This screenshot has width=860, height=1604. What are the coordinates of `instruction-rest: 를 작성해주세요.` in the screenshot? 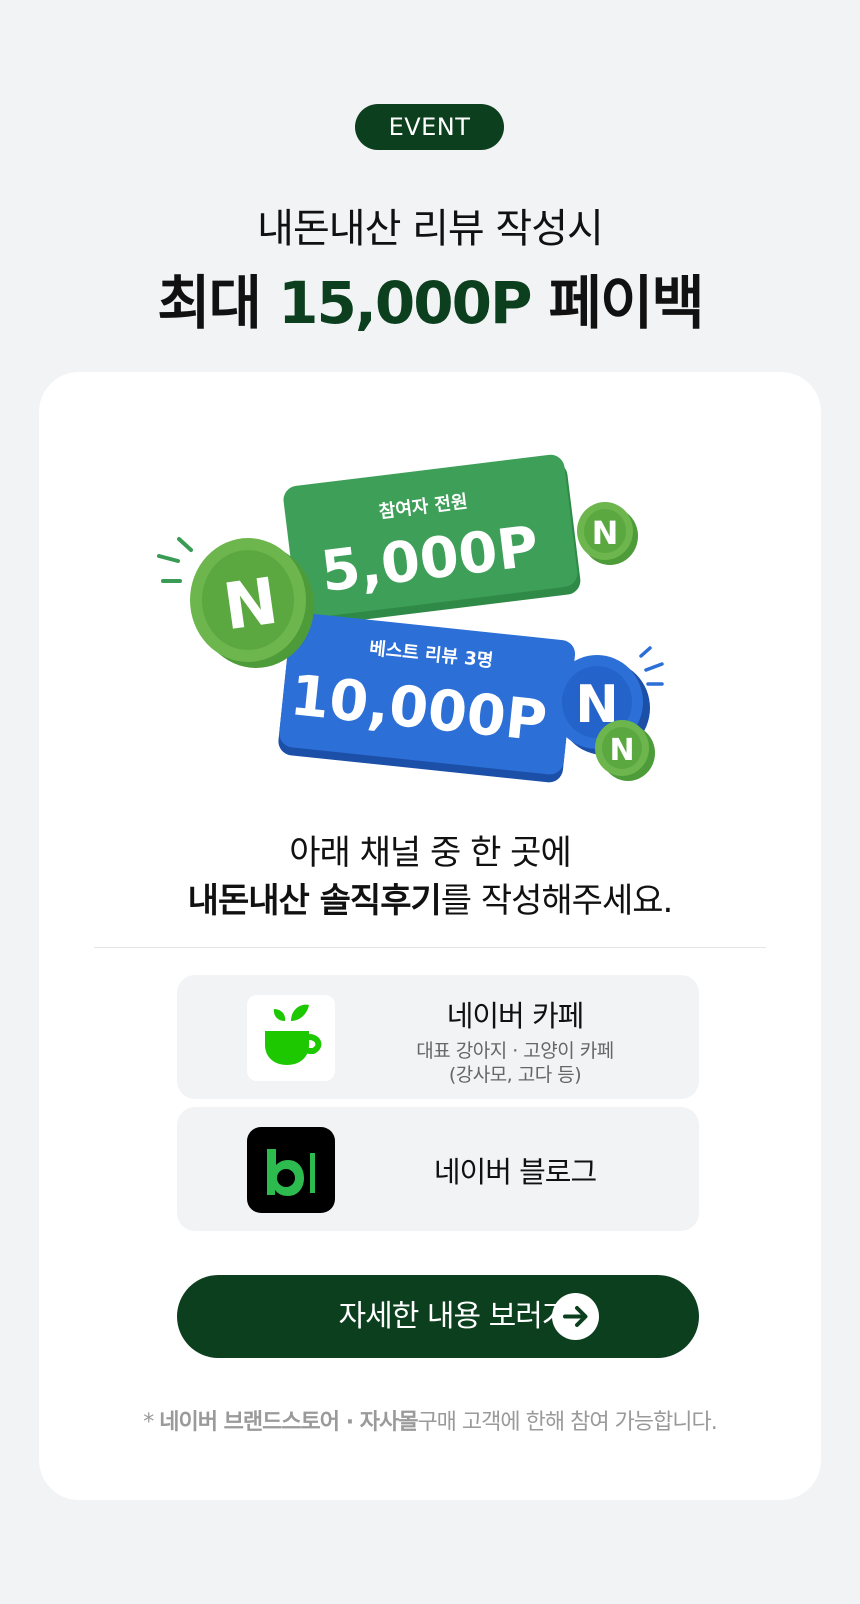 It's located at (557, 901).